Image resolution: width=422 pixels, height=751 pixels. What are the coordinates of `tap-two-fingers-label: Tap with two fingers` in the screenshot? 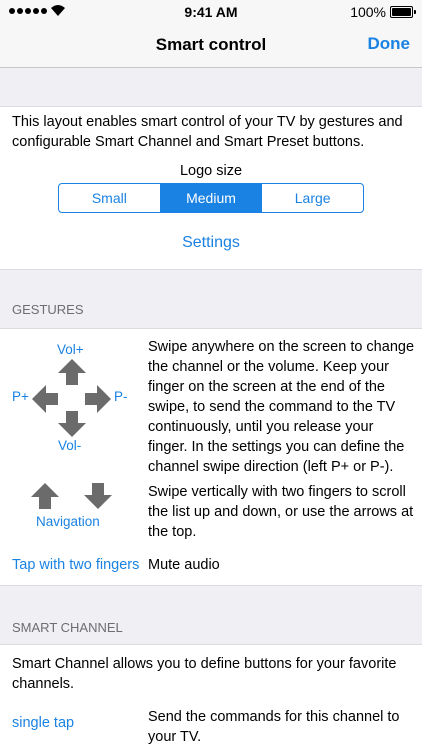 It's located at (75, 565).